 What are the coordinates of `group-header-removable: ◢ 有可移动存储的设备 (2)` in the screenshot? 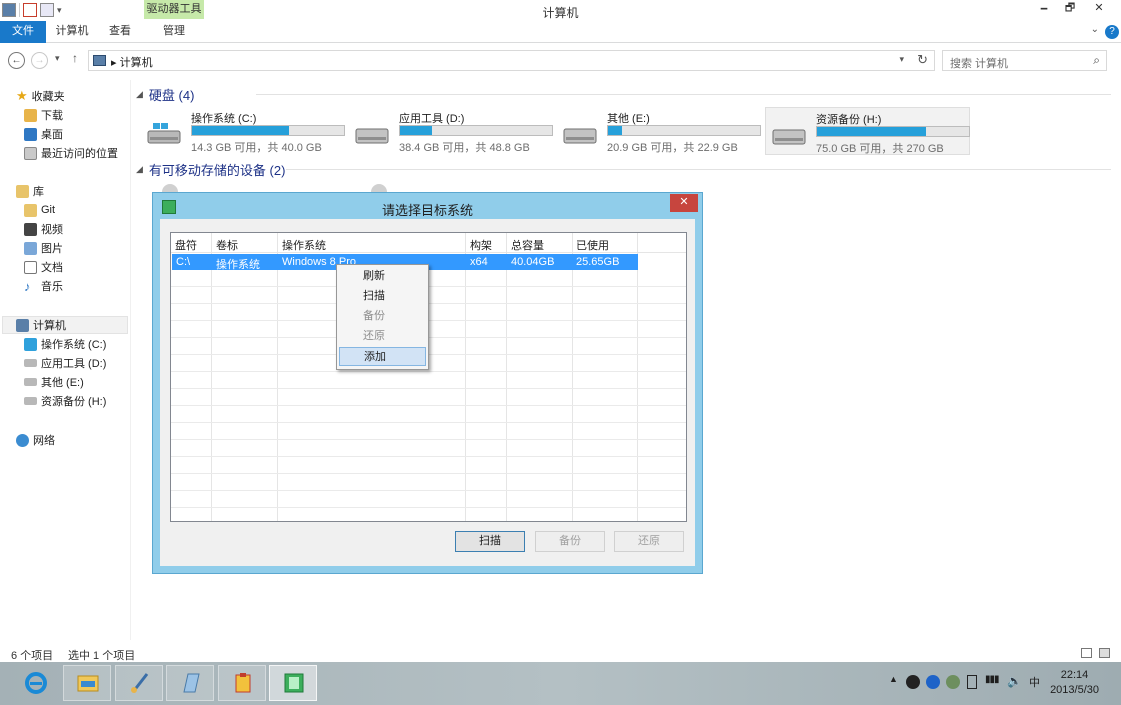 It's located at (623, 169).